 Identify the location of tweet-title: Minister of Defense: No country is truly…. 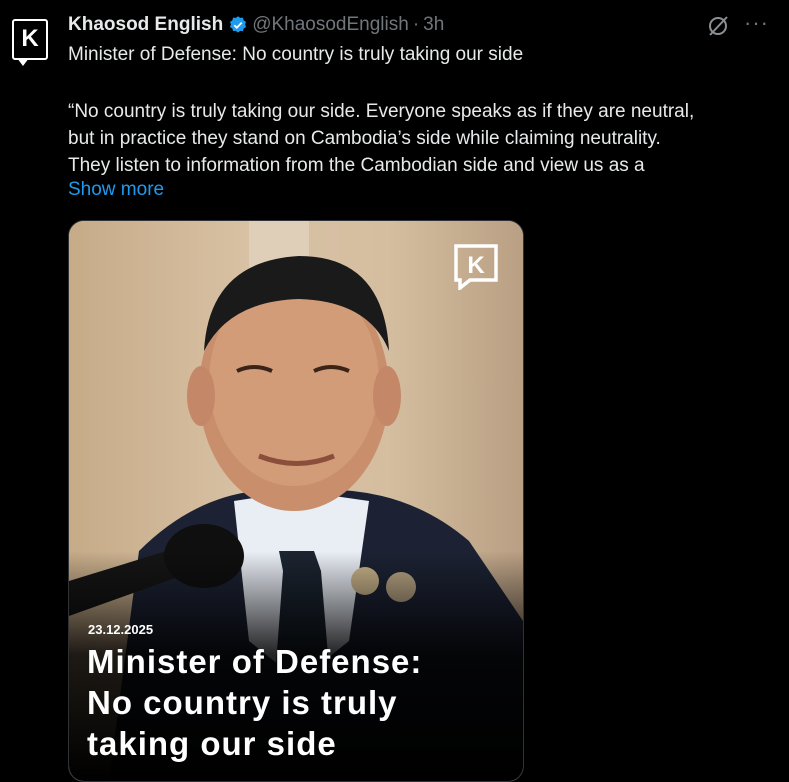
(296, 54).